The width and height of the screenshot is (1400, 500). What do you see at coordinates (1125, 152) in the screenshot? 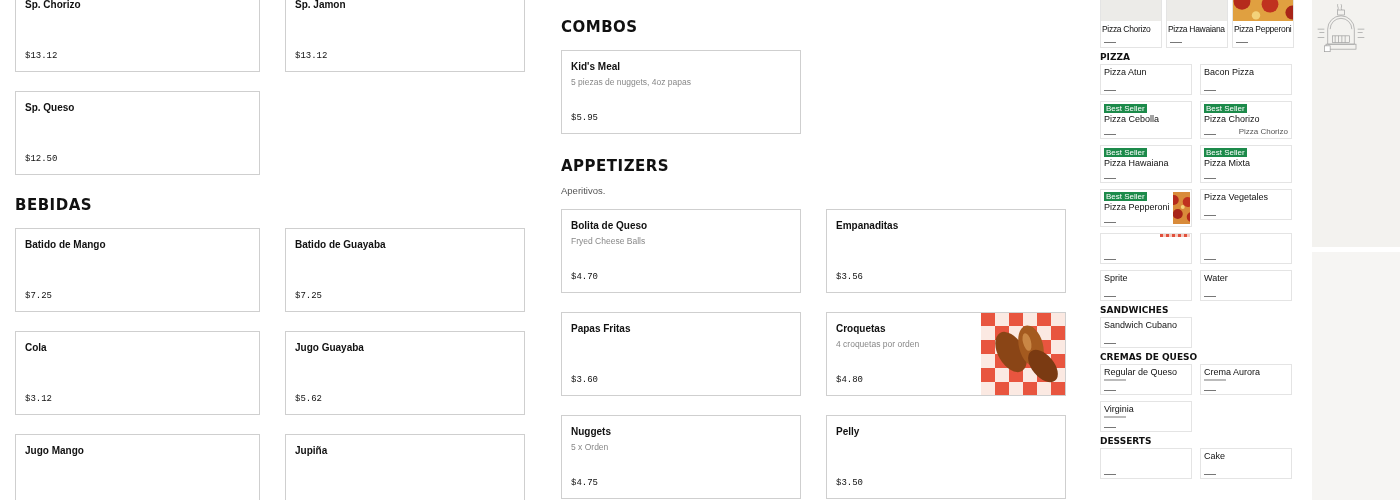
I see `best-seller-badge: Best Seller` at bounding box center [1125, 152].